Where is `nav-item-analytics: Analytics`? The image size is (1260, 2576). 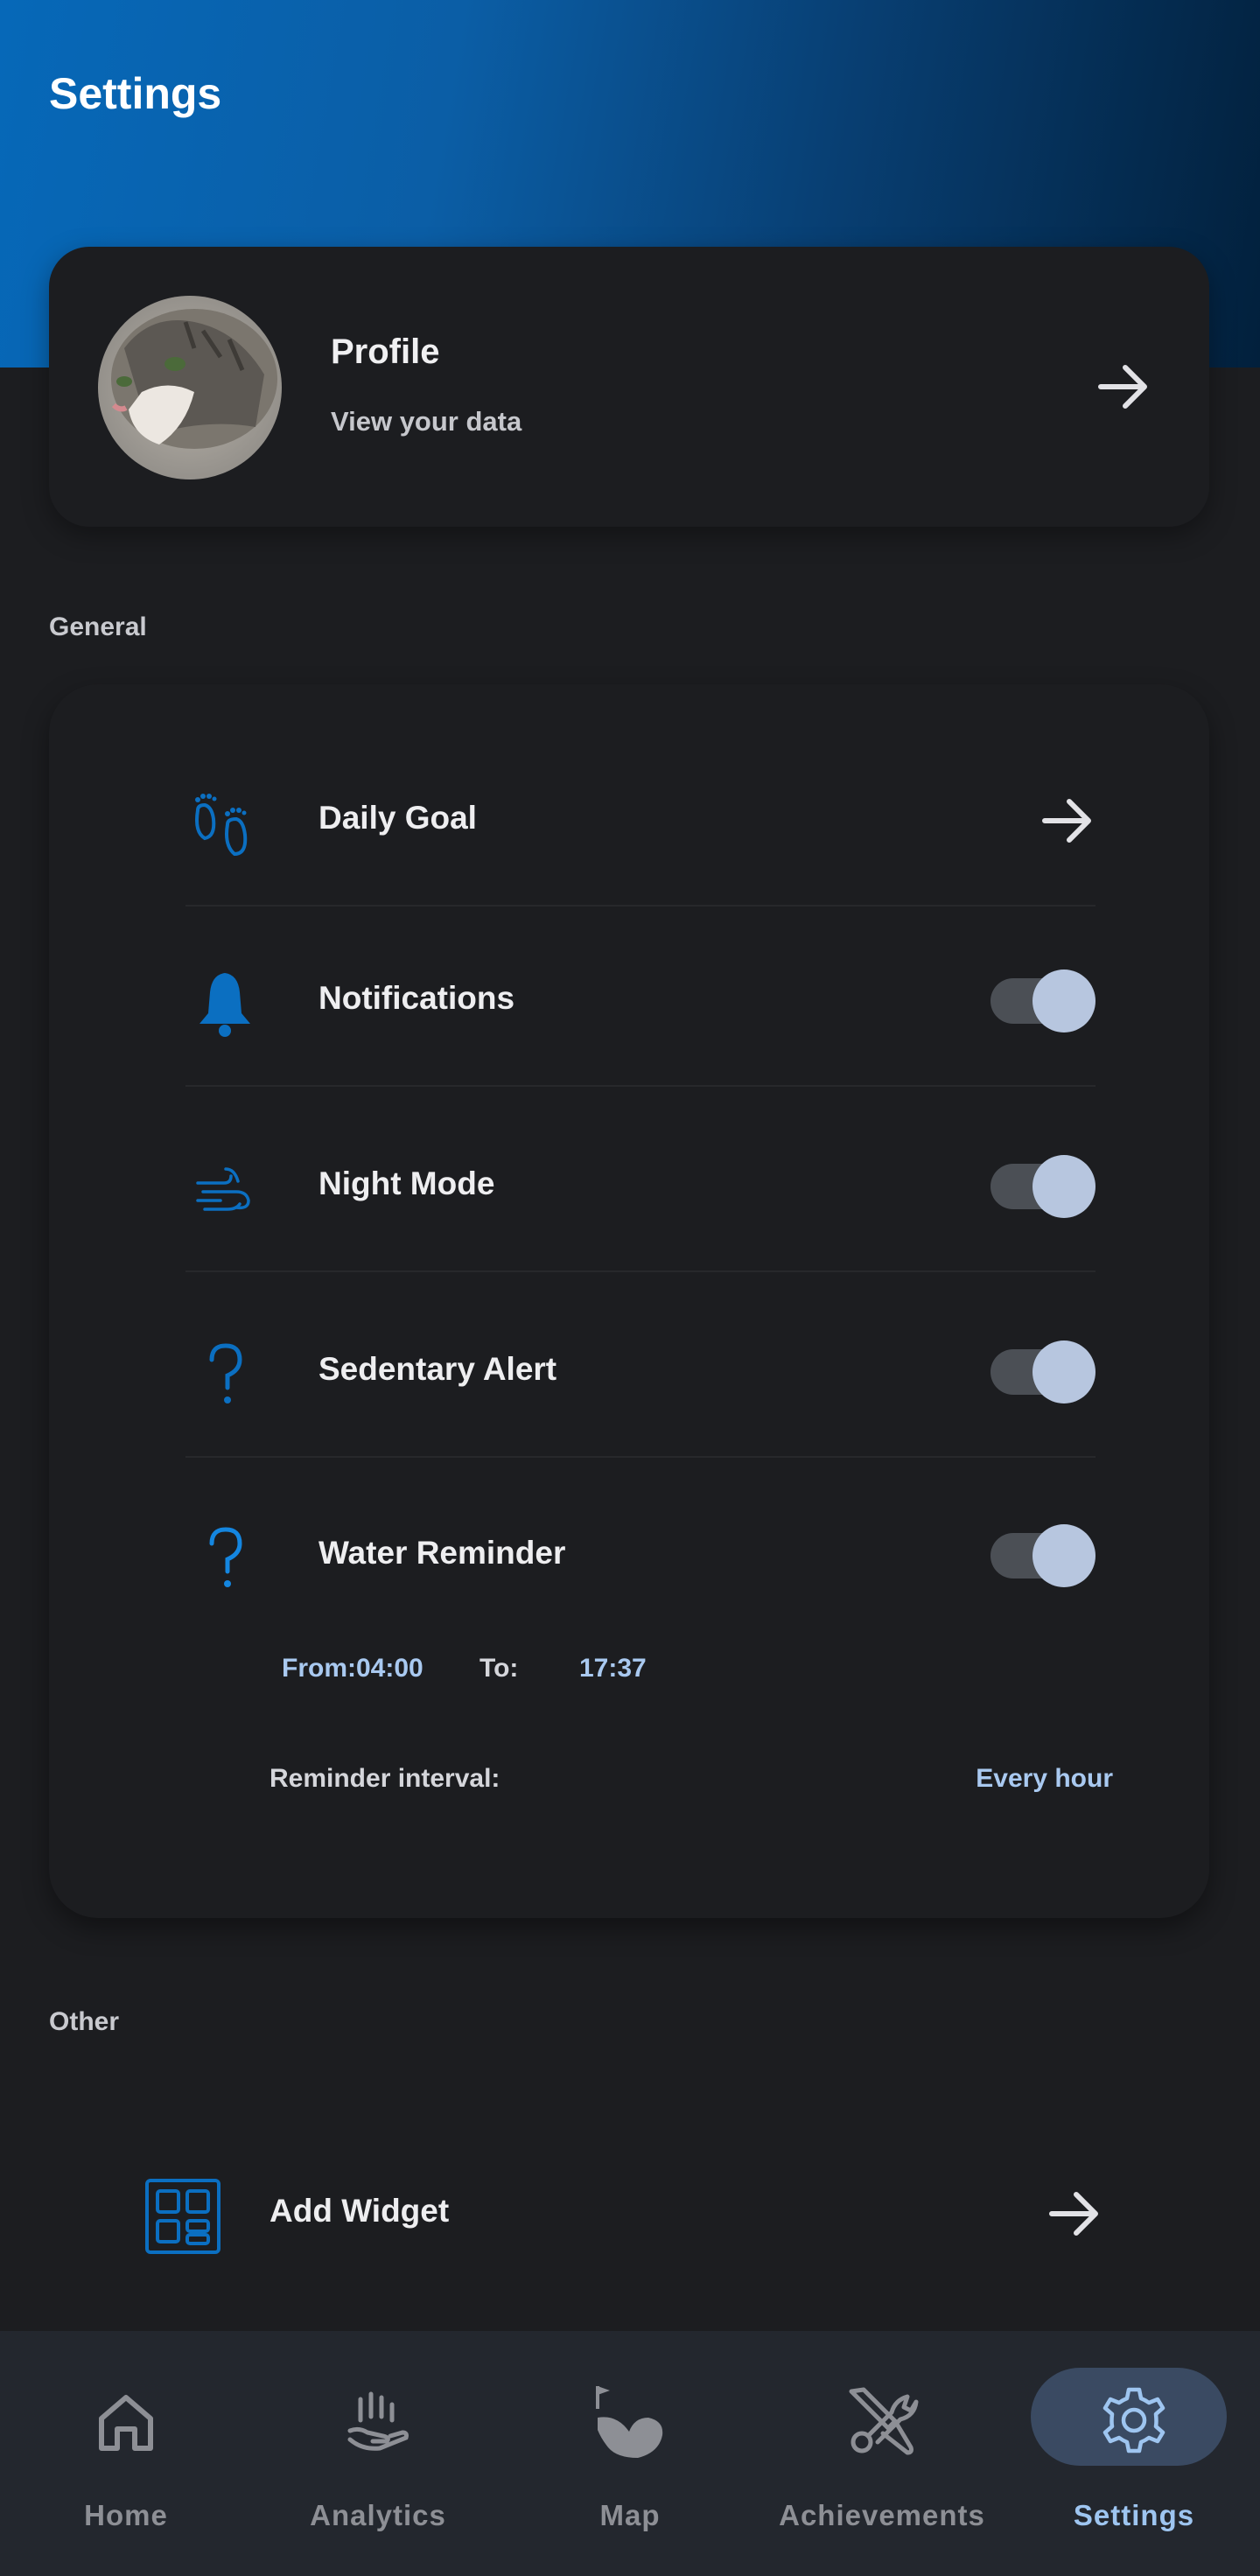
nav-item-analytics: Analytics is located at coordinates (378, 2453).